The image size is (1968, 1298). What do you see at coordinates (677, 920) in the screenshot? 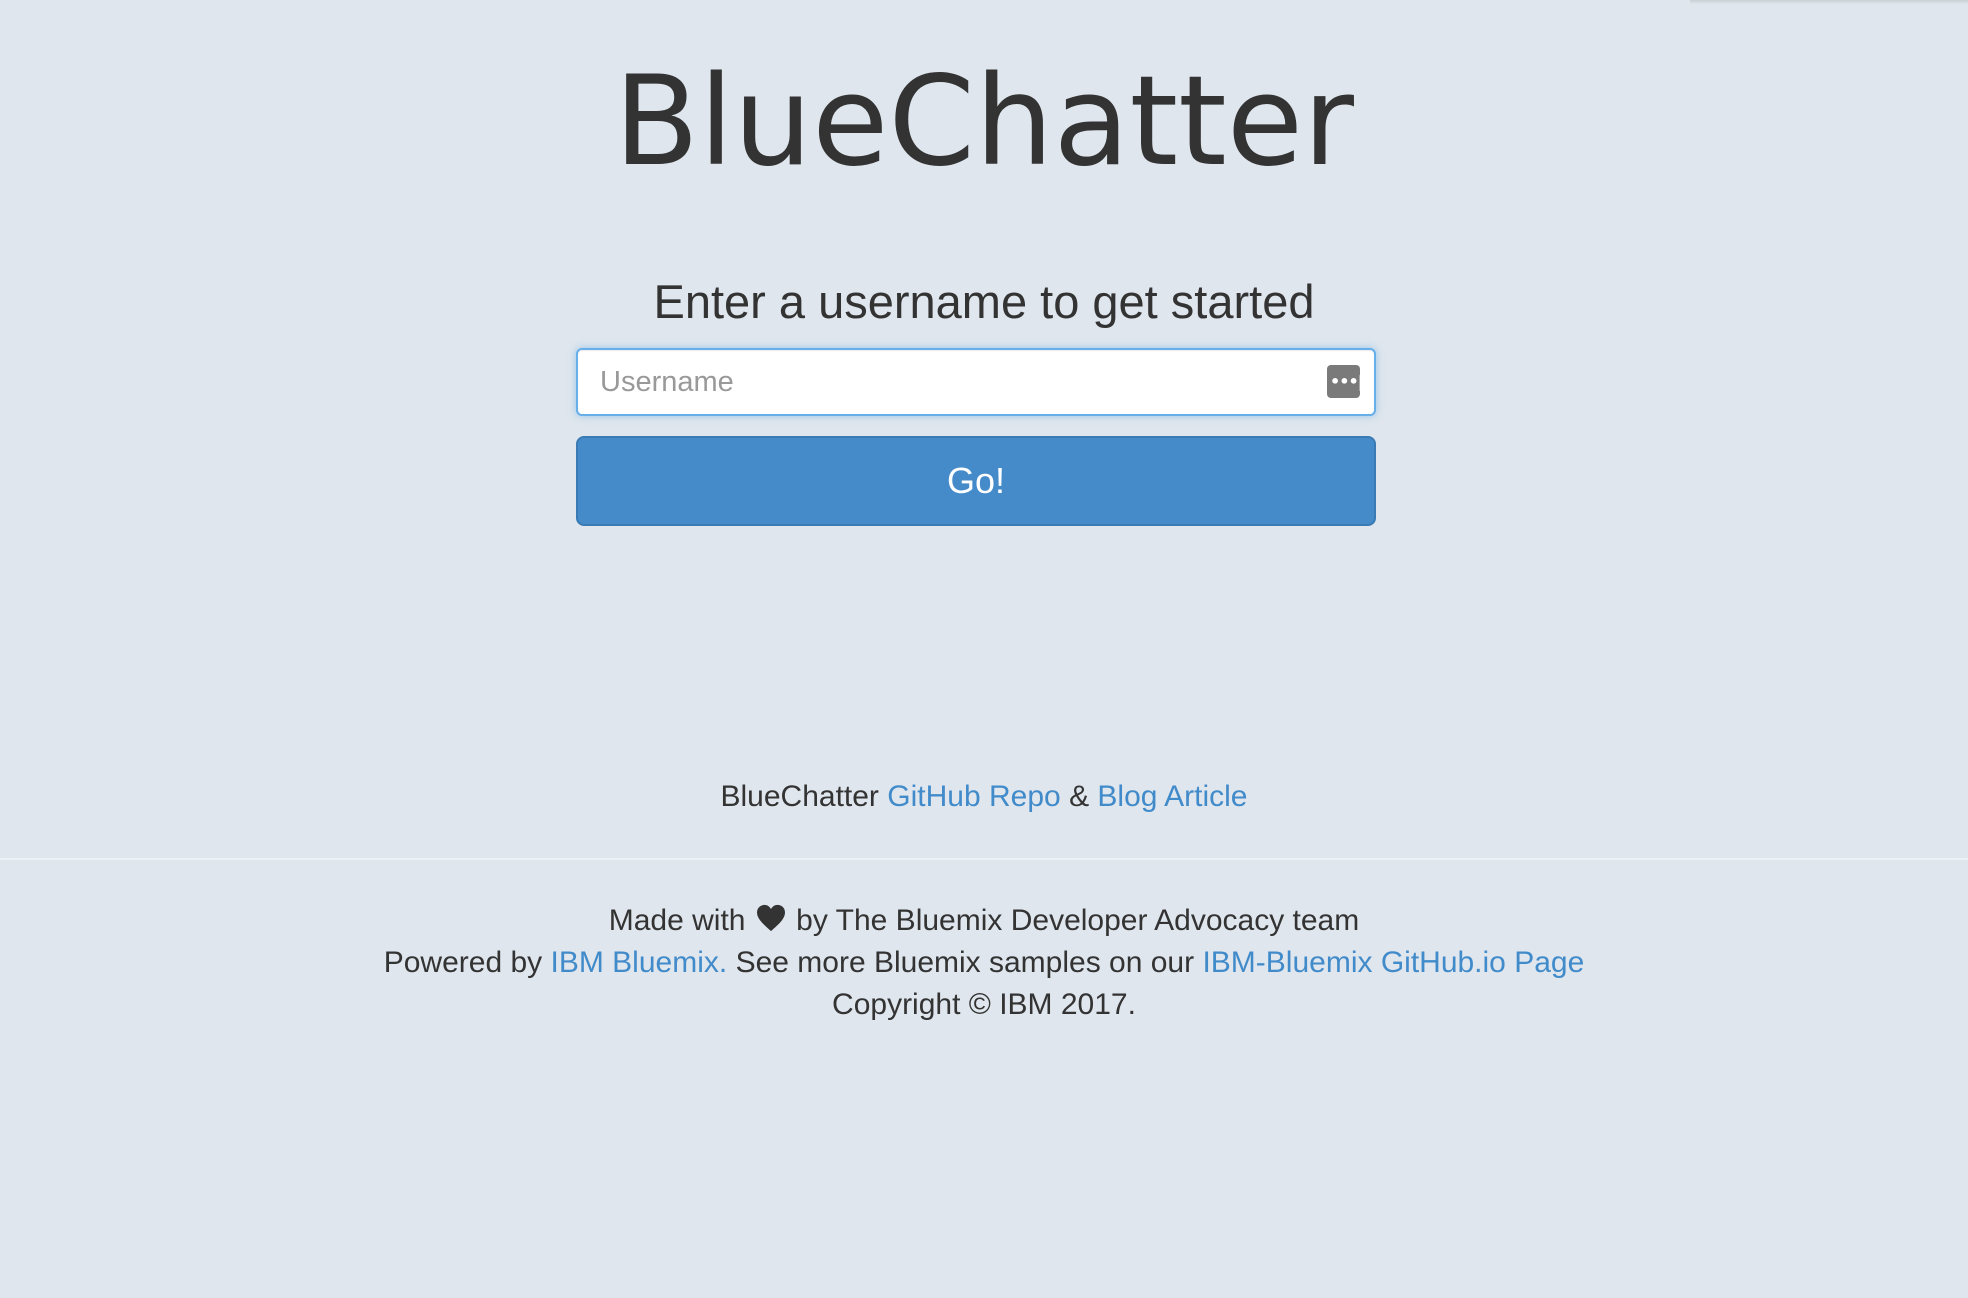
I see `made-with-text: Made with` at bounding box center [677, 920].